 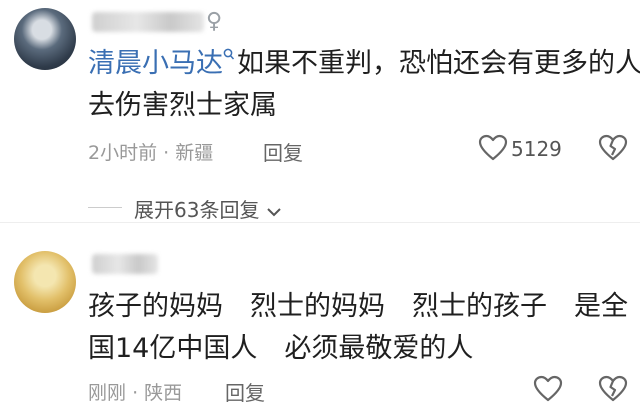 I want to click on expand-replies-button: 展开63条回复, so click(x=208, y=208).